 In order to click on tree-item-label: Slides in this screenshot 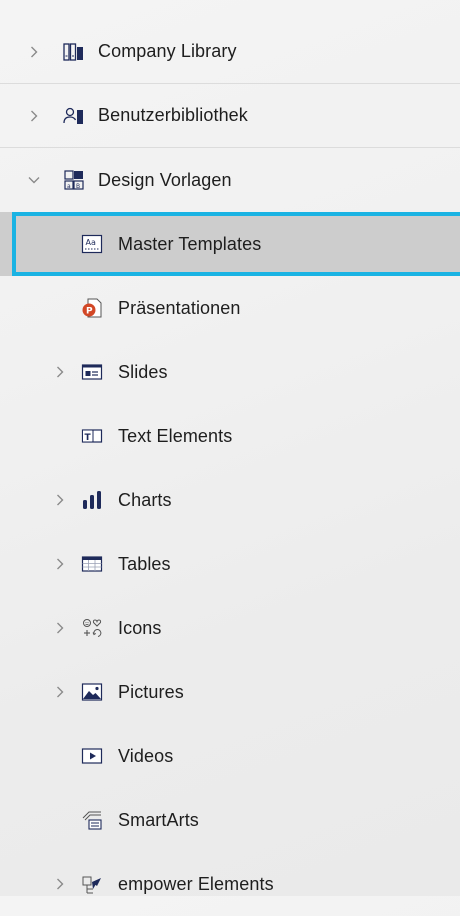, I will do `click(143, 371)`.